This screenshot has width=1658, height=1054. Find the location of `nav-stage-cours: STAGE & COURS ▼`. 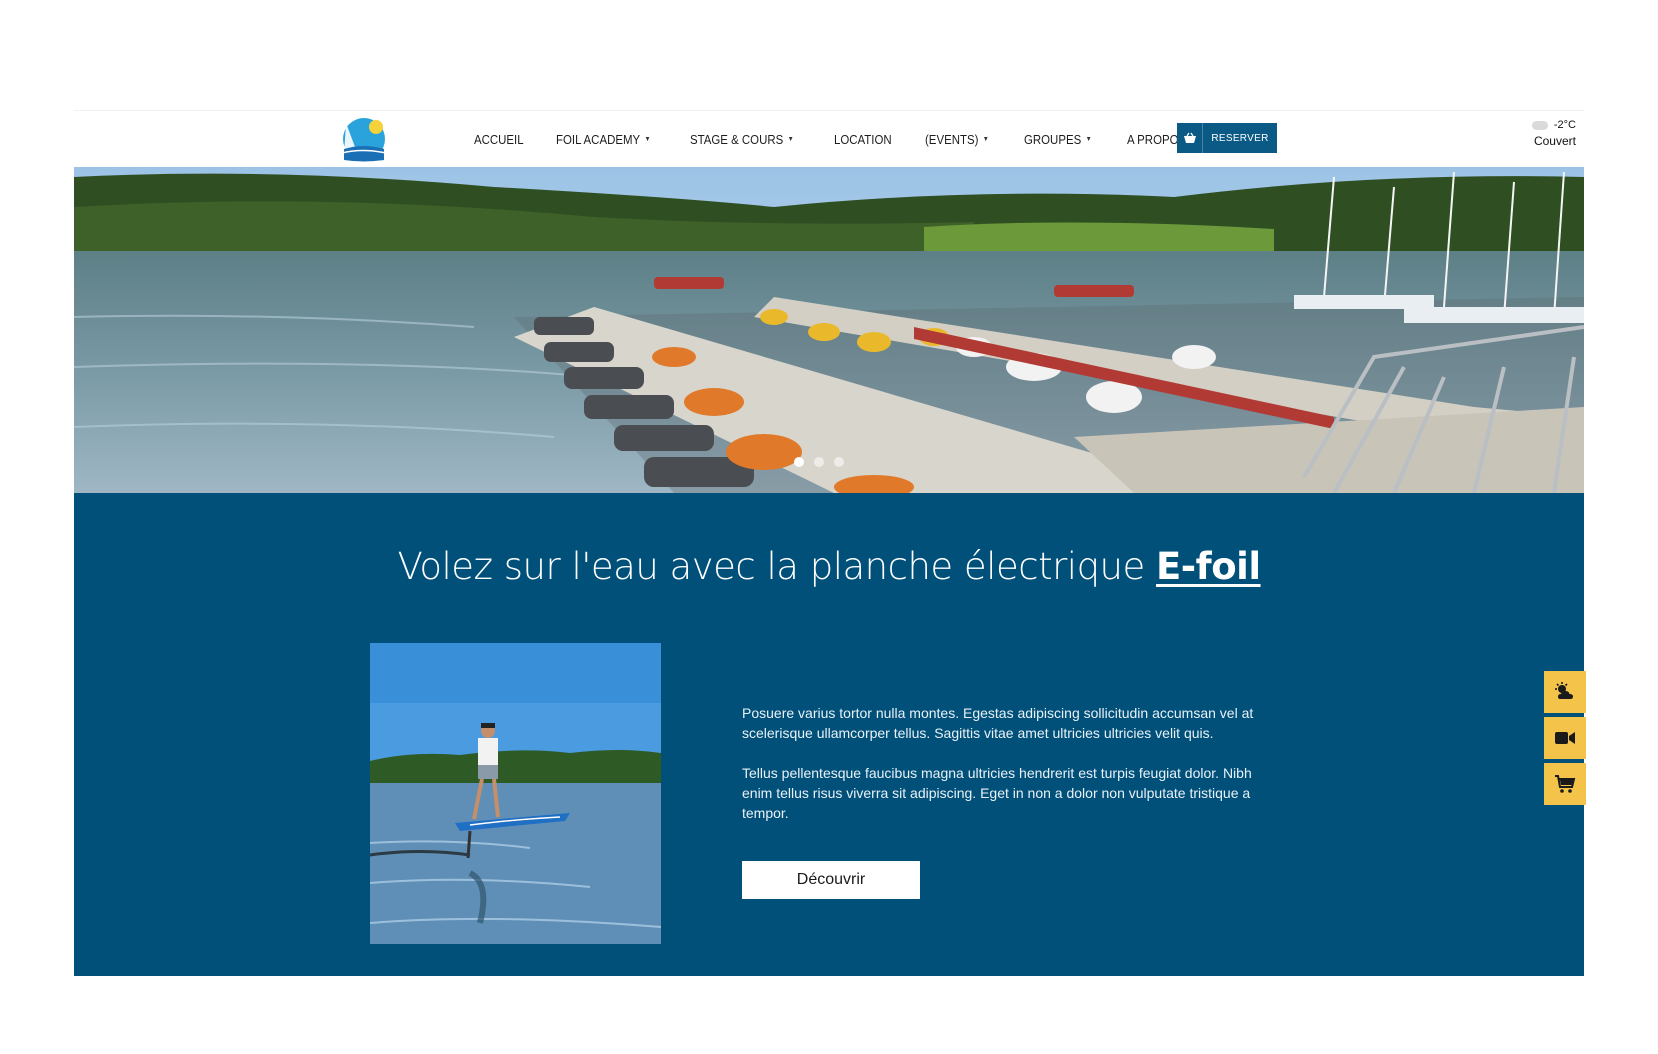

nav-stage-cours: STAGE & COURS ▼ is located at coordinates (742, 139).